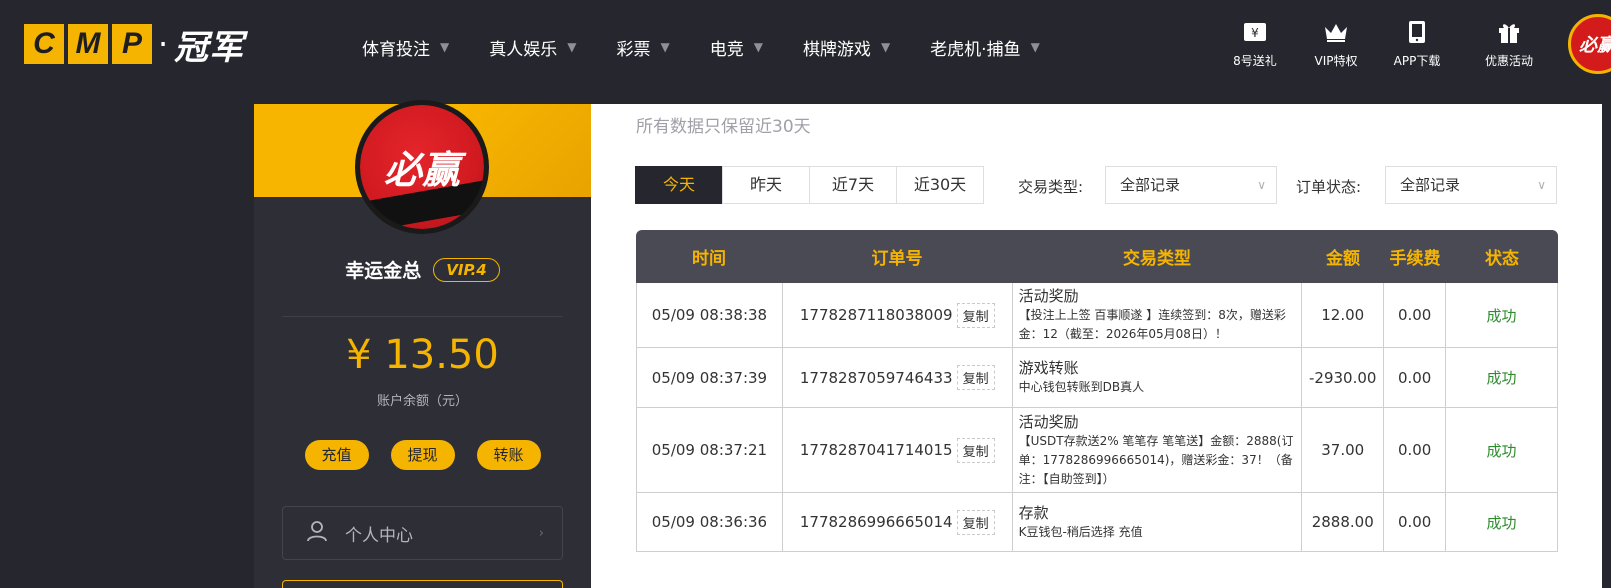 This screenshot has width=1611, height=588. I want to click on retention-notice: 所有数据只保留近30天, so click(723, 127).